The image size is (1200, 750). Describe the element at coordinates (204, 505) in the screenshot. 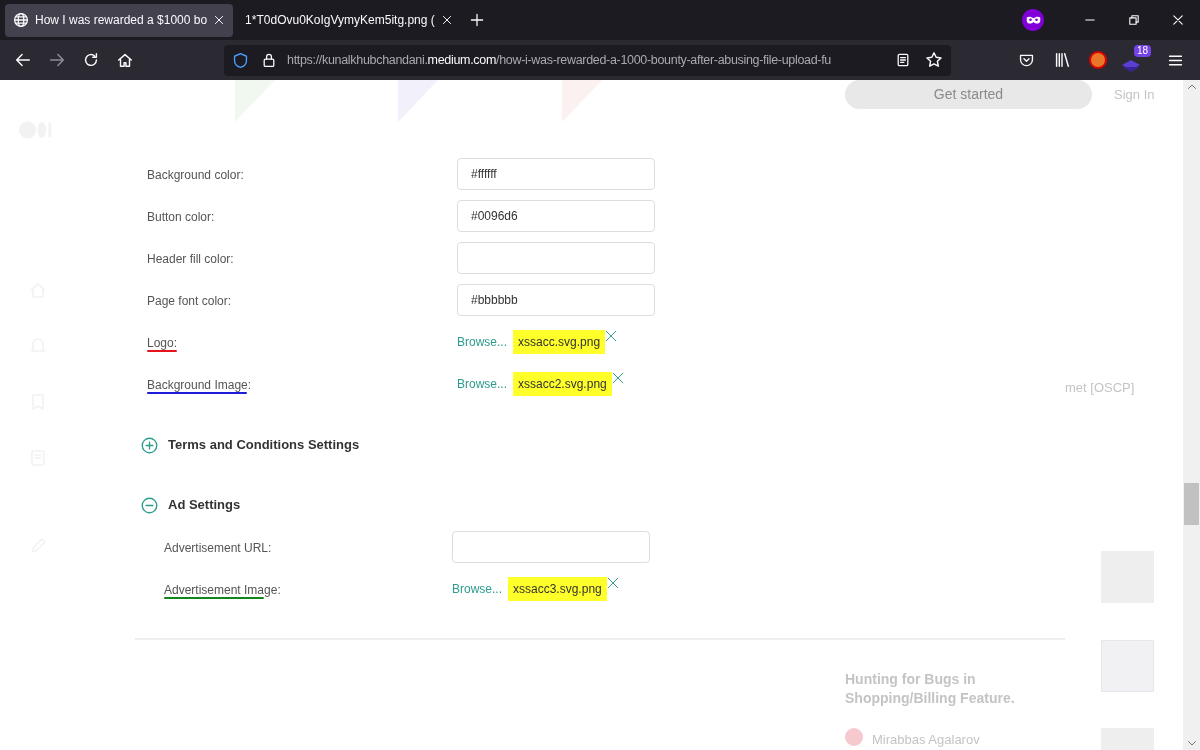

I see `section-title: Ad Settings` at that location.